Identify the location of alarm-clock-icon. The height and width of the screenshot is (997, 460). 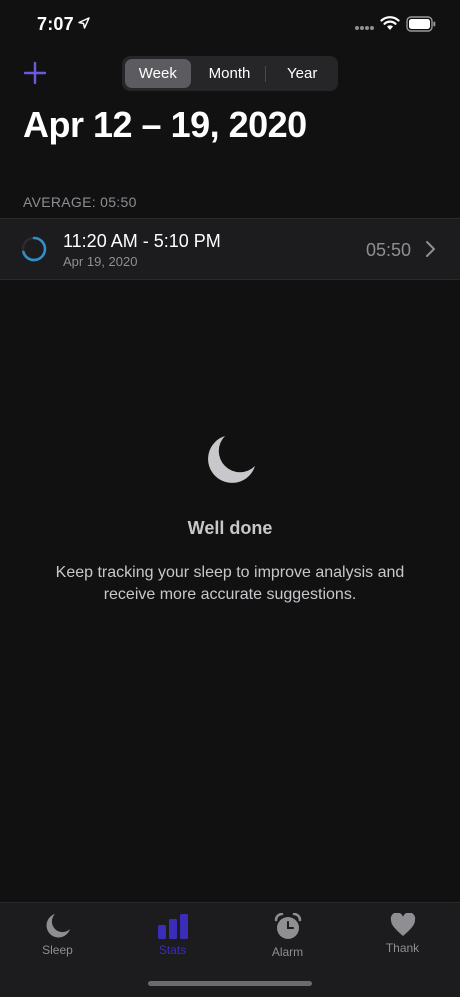
(287, 926).